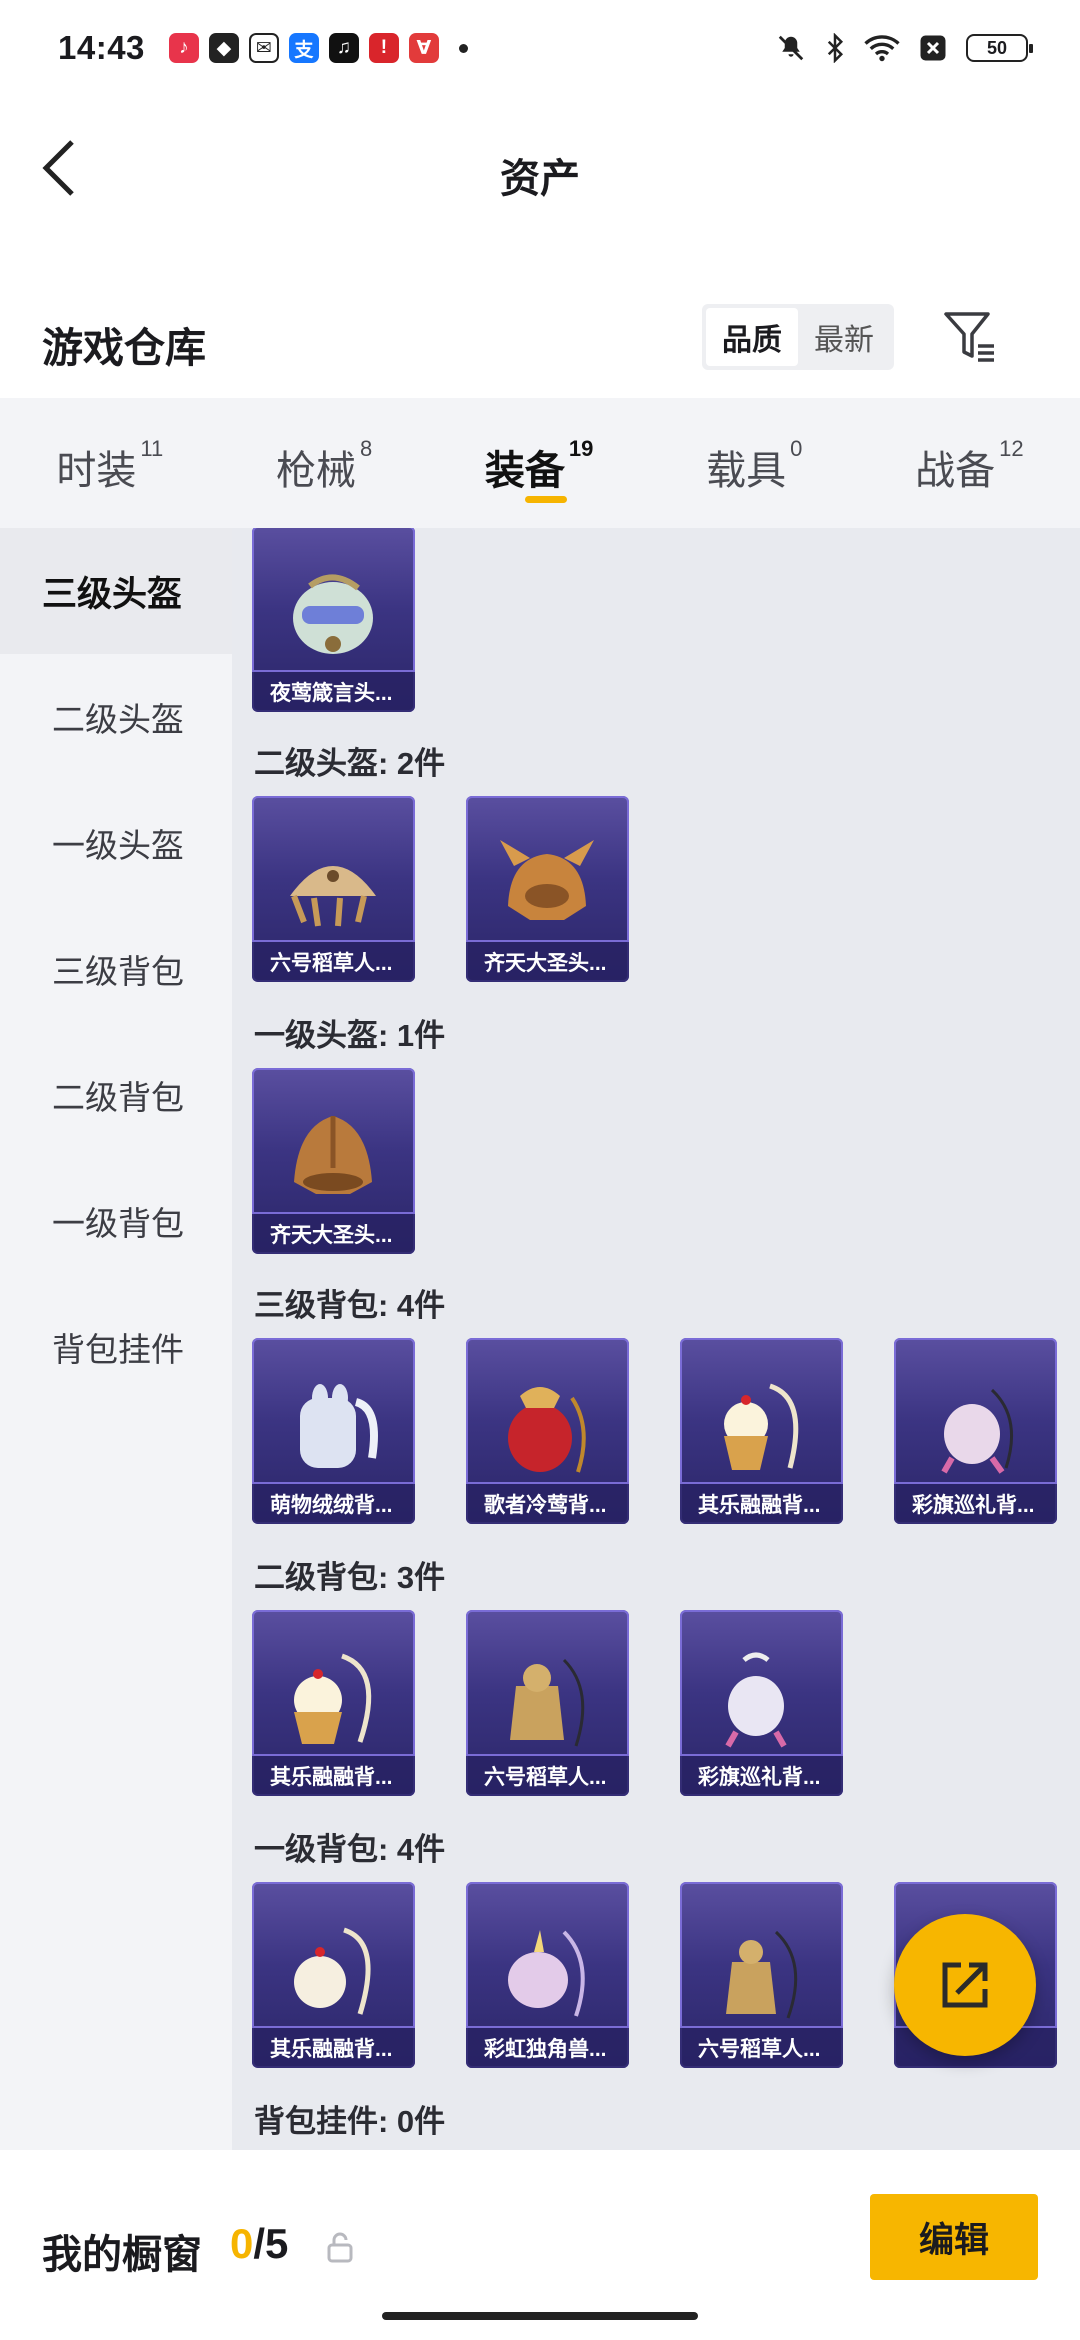  I want to click on tab-label: 装备, so click(524, 471).